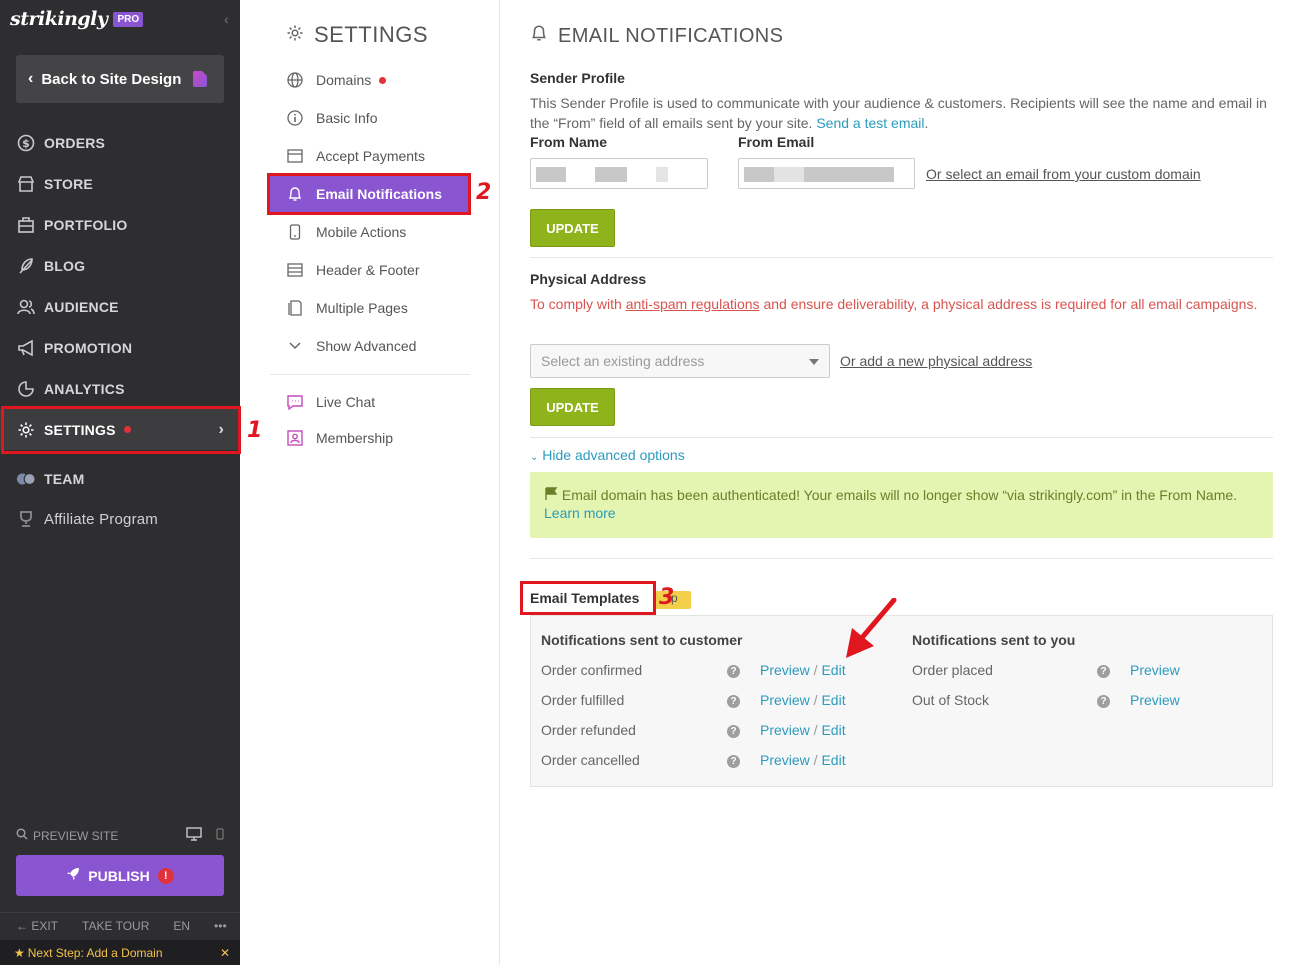  I want to click on nav-portfolio-label: PORTFOLIO, so click(86, 224).